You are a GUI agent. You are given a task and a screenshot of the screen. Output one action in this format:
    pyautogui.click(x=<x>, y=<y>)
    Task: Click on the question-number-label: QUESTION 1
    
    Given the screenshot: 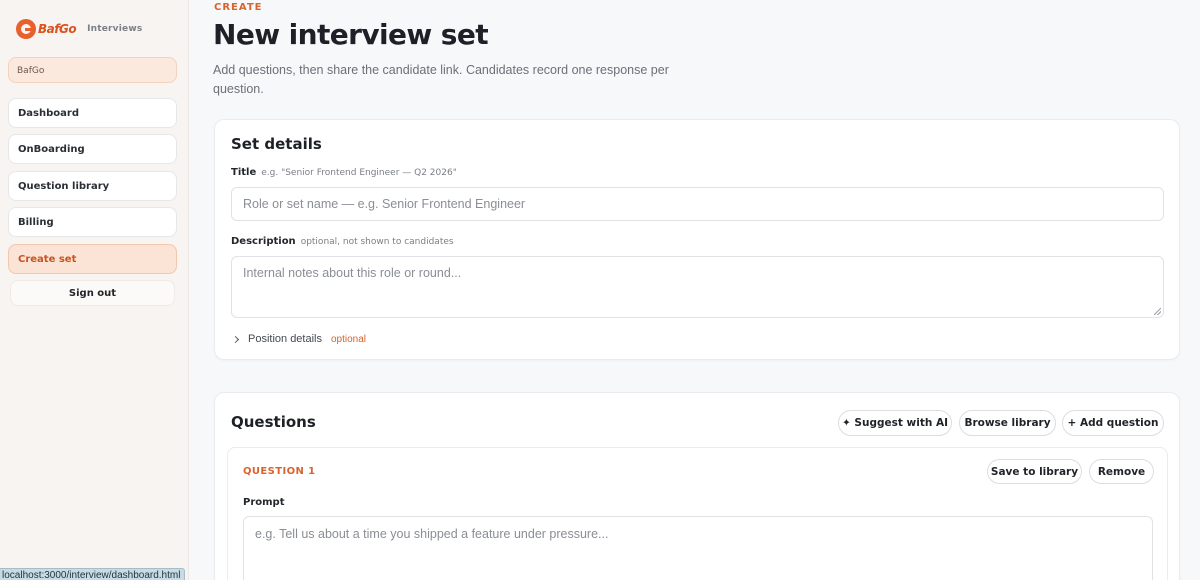 What is the action you would take?
    pyautogui.click(x=279, y=471)
    